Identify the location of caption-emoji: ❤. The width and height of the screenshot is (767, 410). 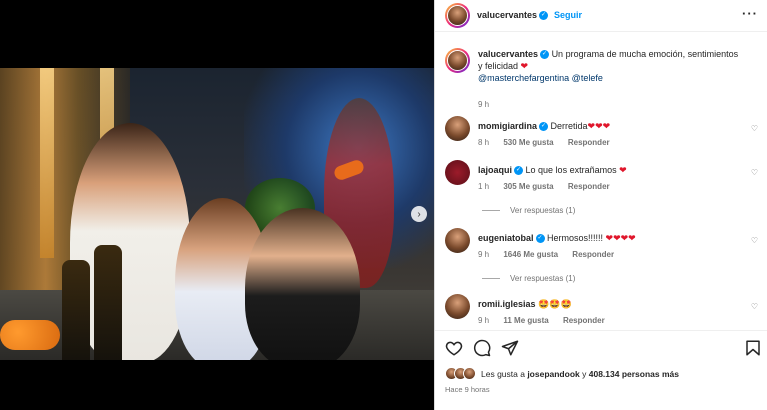
(524, 66).